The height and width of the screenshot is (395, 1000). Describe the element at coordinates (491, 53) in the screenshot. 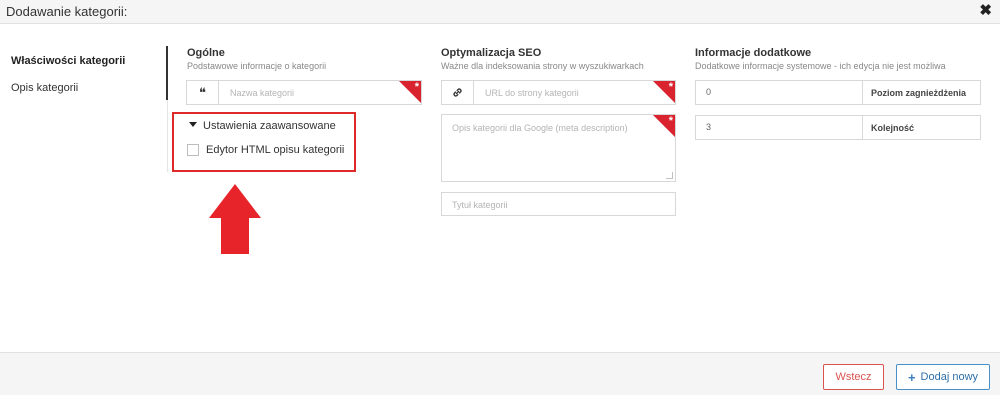

I see `seo-title: Optymalizacja SEO` at that location.